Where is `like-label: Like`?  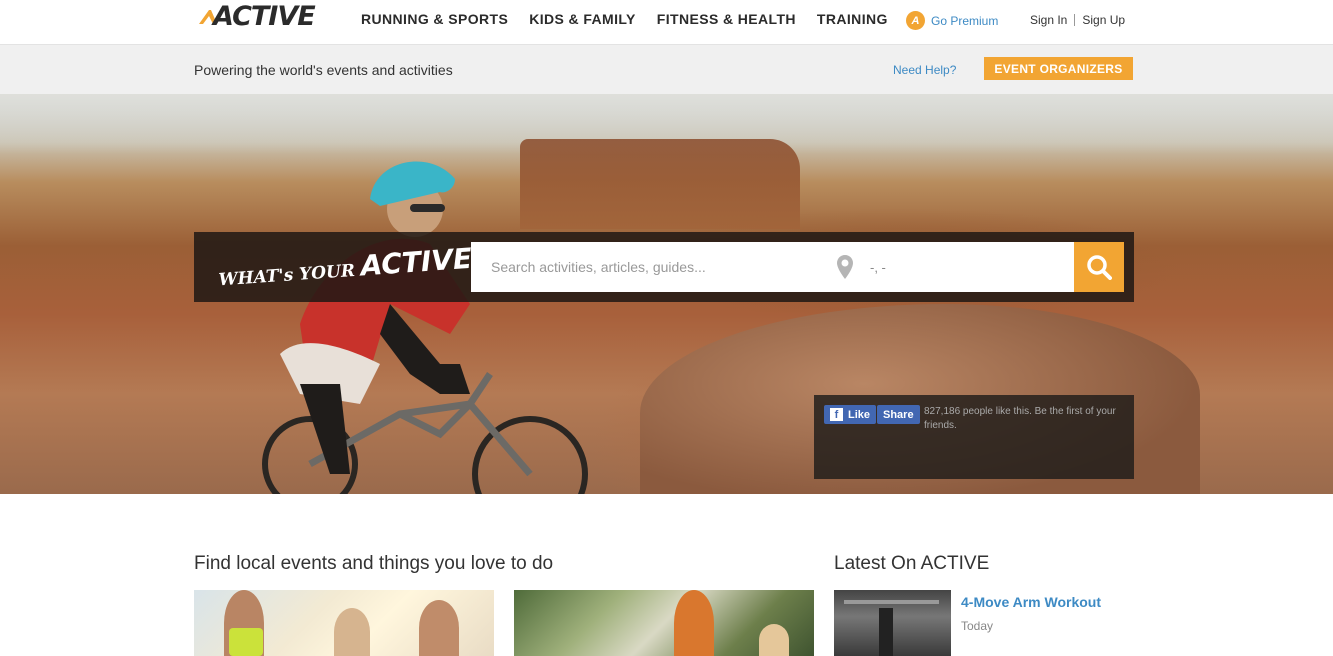
like-label: Like is located at coordinates (859, 414).